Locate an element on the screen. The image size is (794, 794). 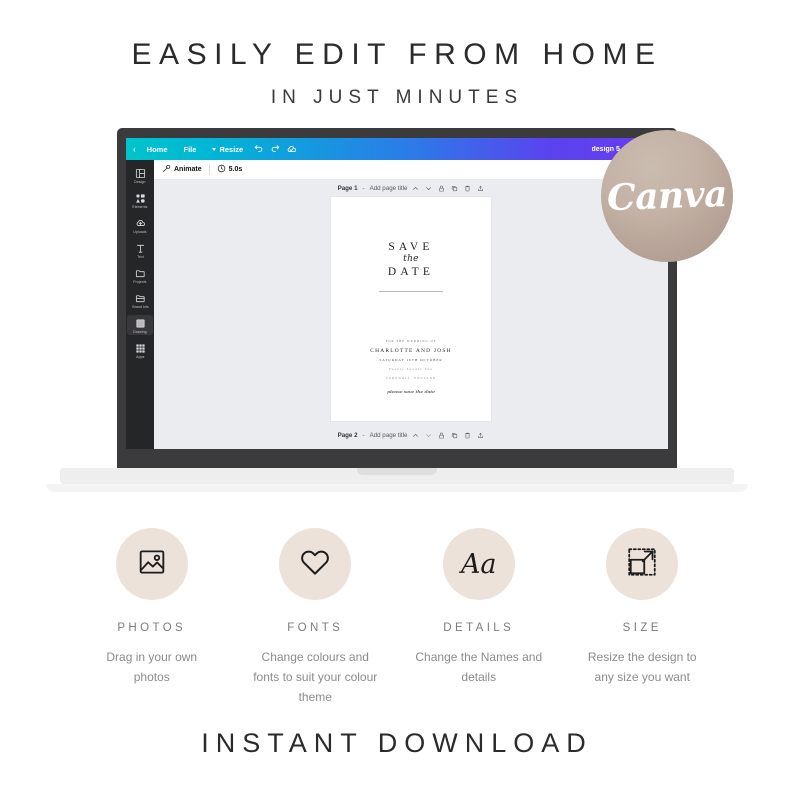
card-heading-block: SAVE the DATE is located at coordinates (411, 266).